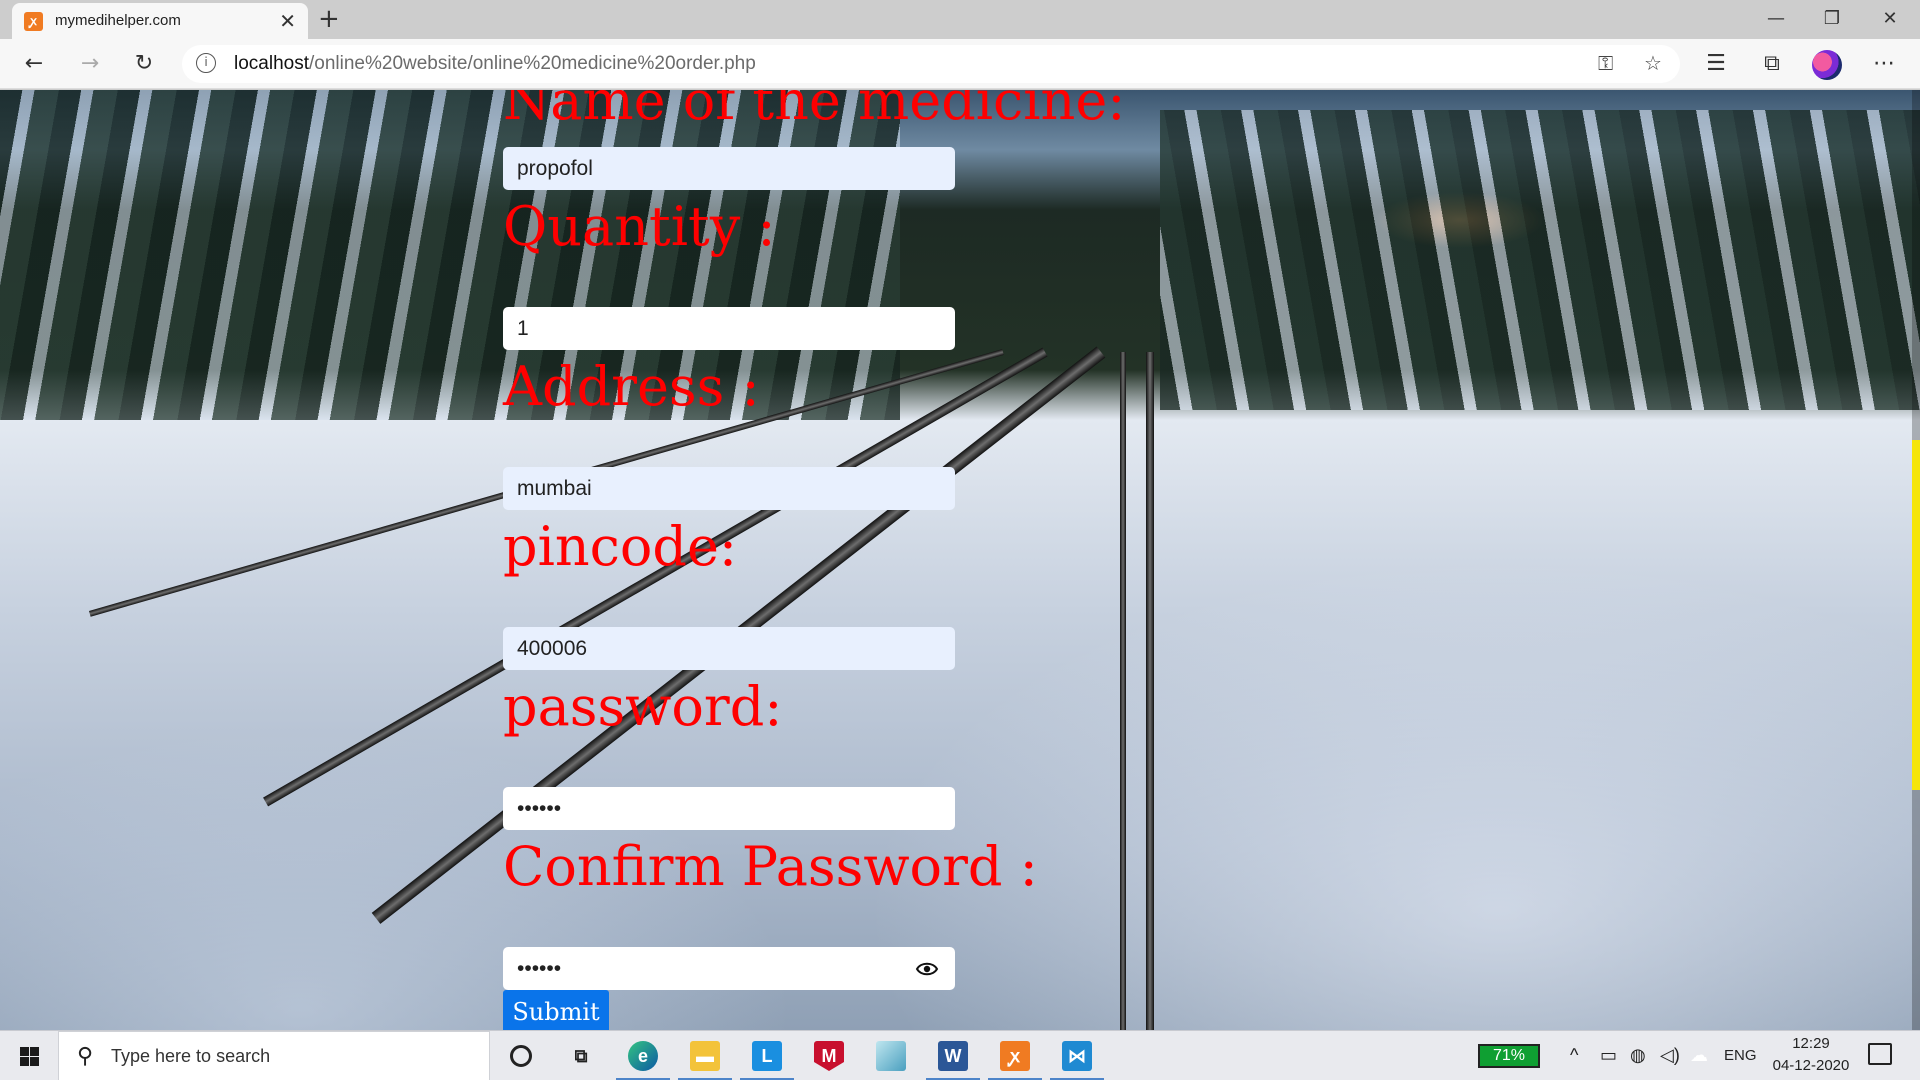 The width and height of the screenshot is (1920, 1080). I want to click on edge-icon: e, so click(643, 1055).